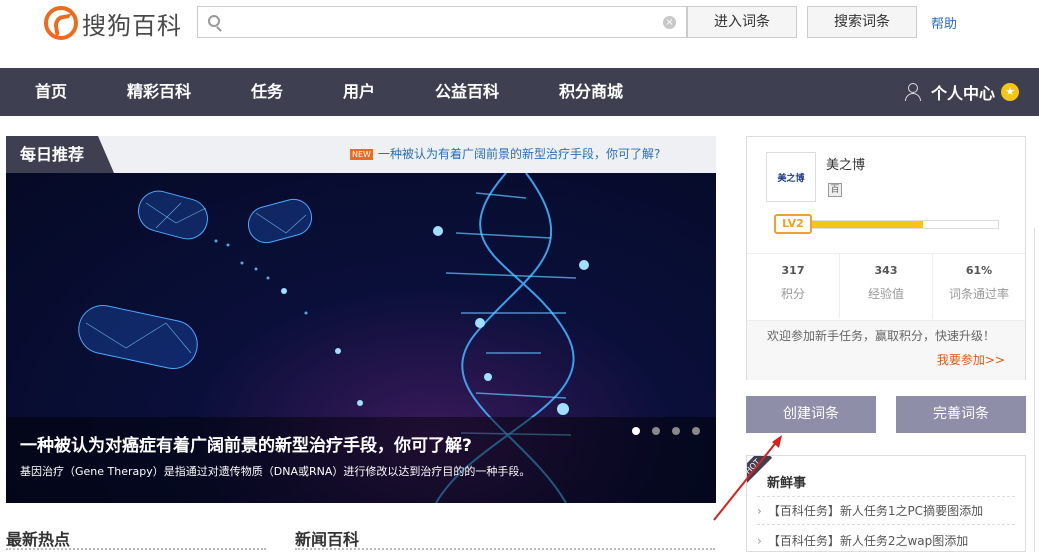  I want to click on main-nav: 首页 精彩百科 任务 用户 公益百科 积分商城 个人中心 ★, so click(519, 92).